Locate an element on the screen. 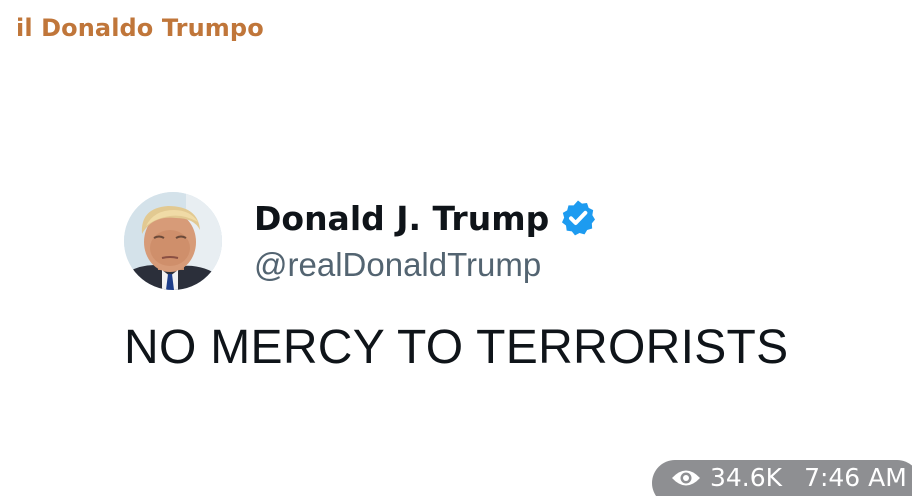  avatar is located at coordinates (173, 241).